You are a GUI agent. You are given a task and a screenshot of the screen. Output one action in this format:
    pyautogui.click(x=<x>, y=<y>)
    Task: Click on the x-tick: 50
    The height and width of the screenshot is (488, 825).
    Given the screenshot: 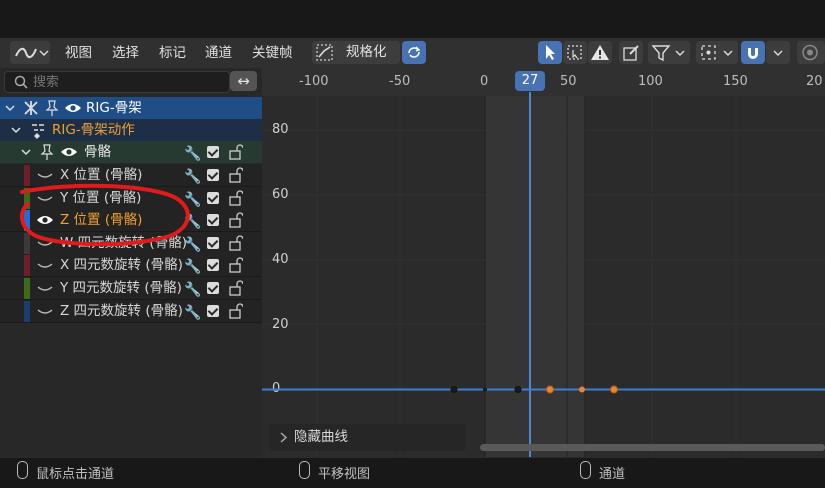 What is the action you would take?
    pyautogui.click(x=568, y=81)
    